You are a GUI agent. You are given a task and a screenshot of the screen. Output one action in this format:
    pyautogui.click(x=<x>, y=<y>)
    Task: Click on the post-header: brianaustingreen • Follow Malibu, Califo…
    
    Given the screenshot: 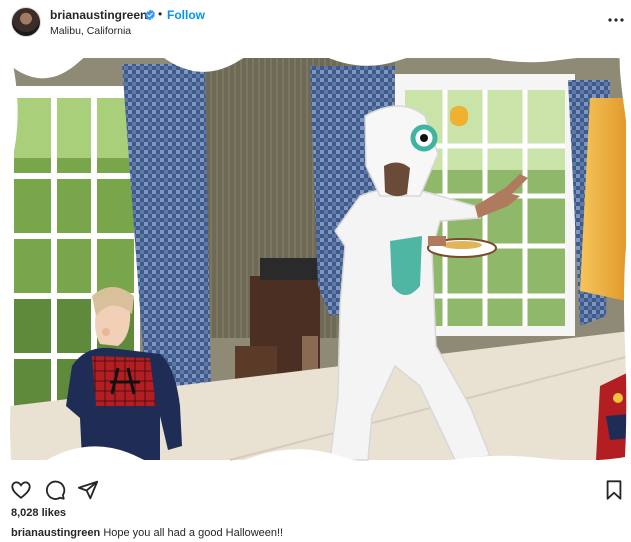 What is the action you would take?
    pyautogui.click(x=315, y=23)
    